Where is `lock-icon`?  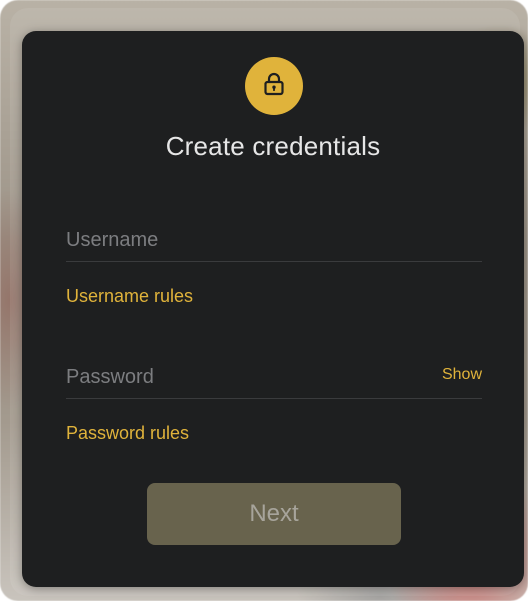 lock-icon is located at coordinates (274, 86).